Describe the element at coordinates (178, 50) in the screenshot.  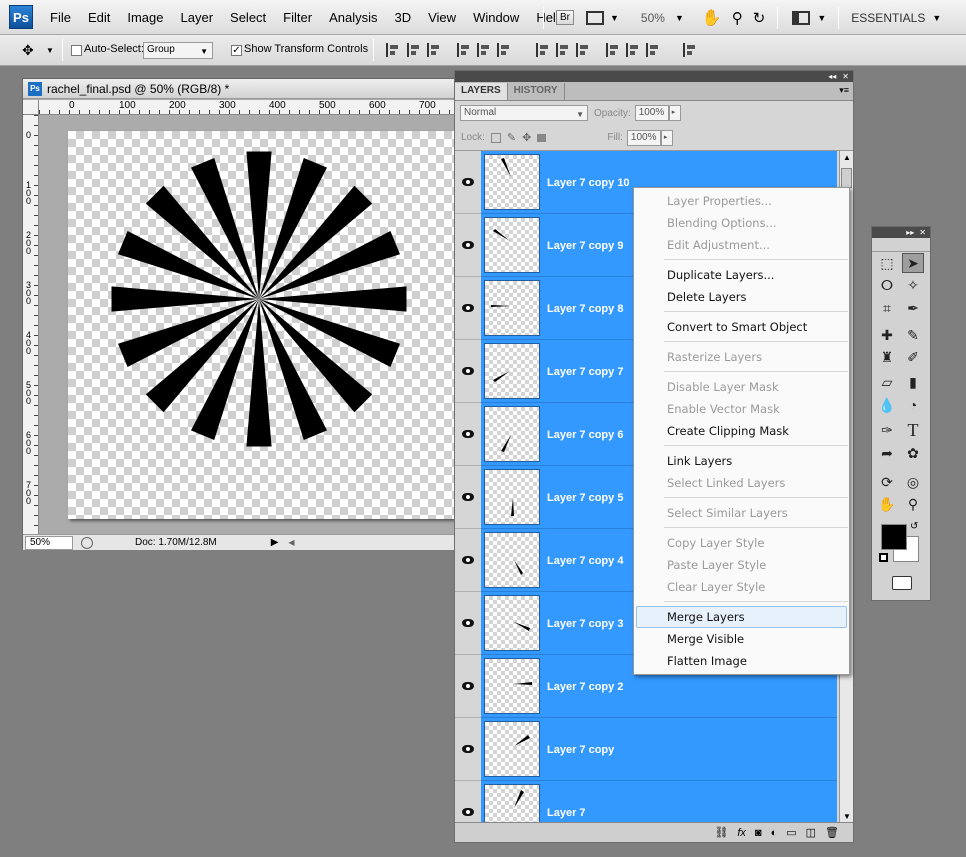
I see `auto-select-target-dropdown: Group ▼` at that location.